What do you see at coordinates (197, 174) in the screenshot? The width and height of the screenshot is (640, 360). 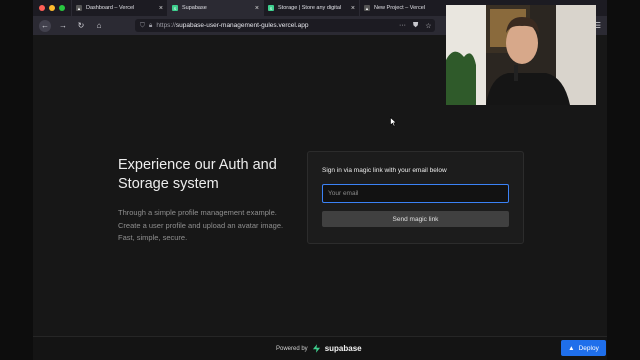 I see `hero-title: Experience our Auth and Storage system` at bounding box center [197, 174].